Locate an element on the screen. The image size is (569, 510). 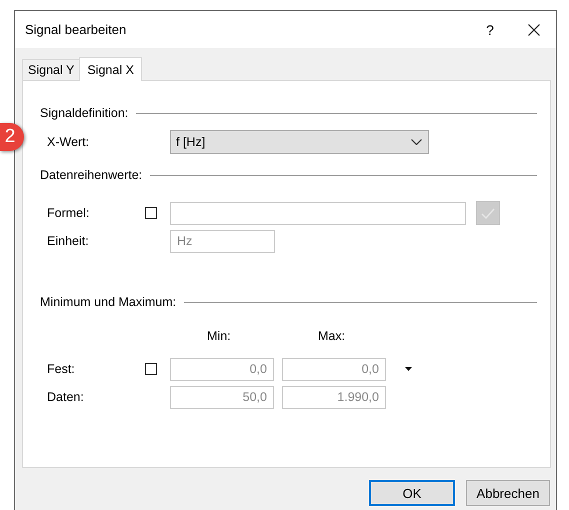
chevron-down-icon is located at coordinates (416, 142).